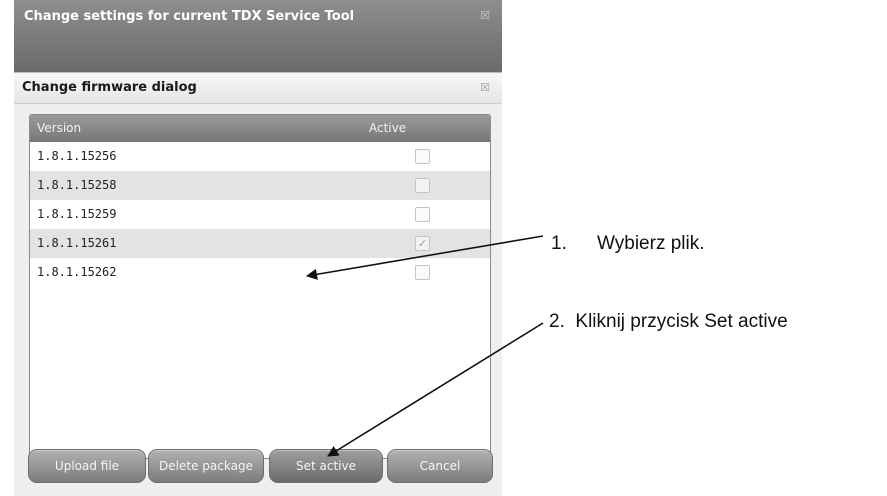  Describe the element at coordinates (559, 243) in the screenshot. I see `annotation-step1-number: 1.` at that location.